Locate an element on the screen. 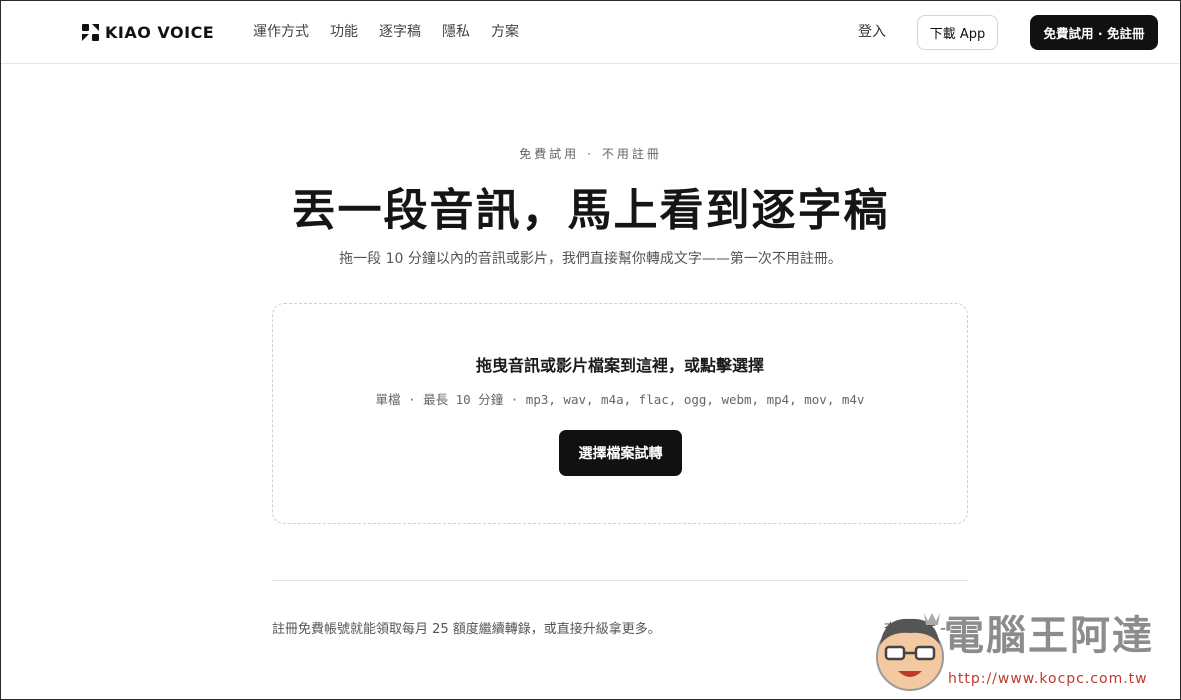 This screenshot has width=1181, height=700. login-link: 登入 is located at coordinates (872, 32).